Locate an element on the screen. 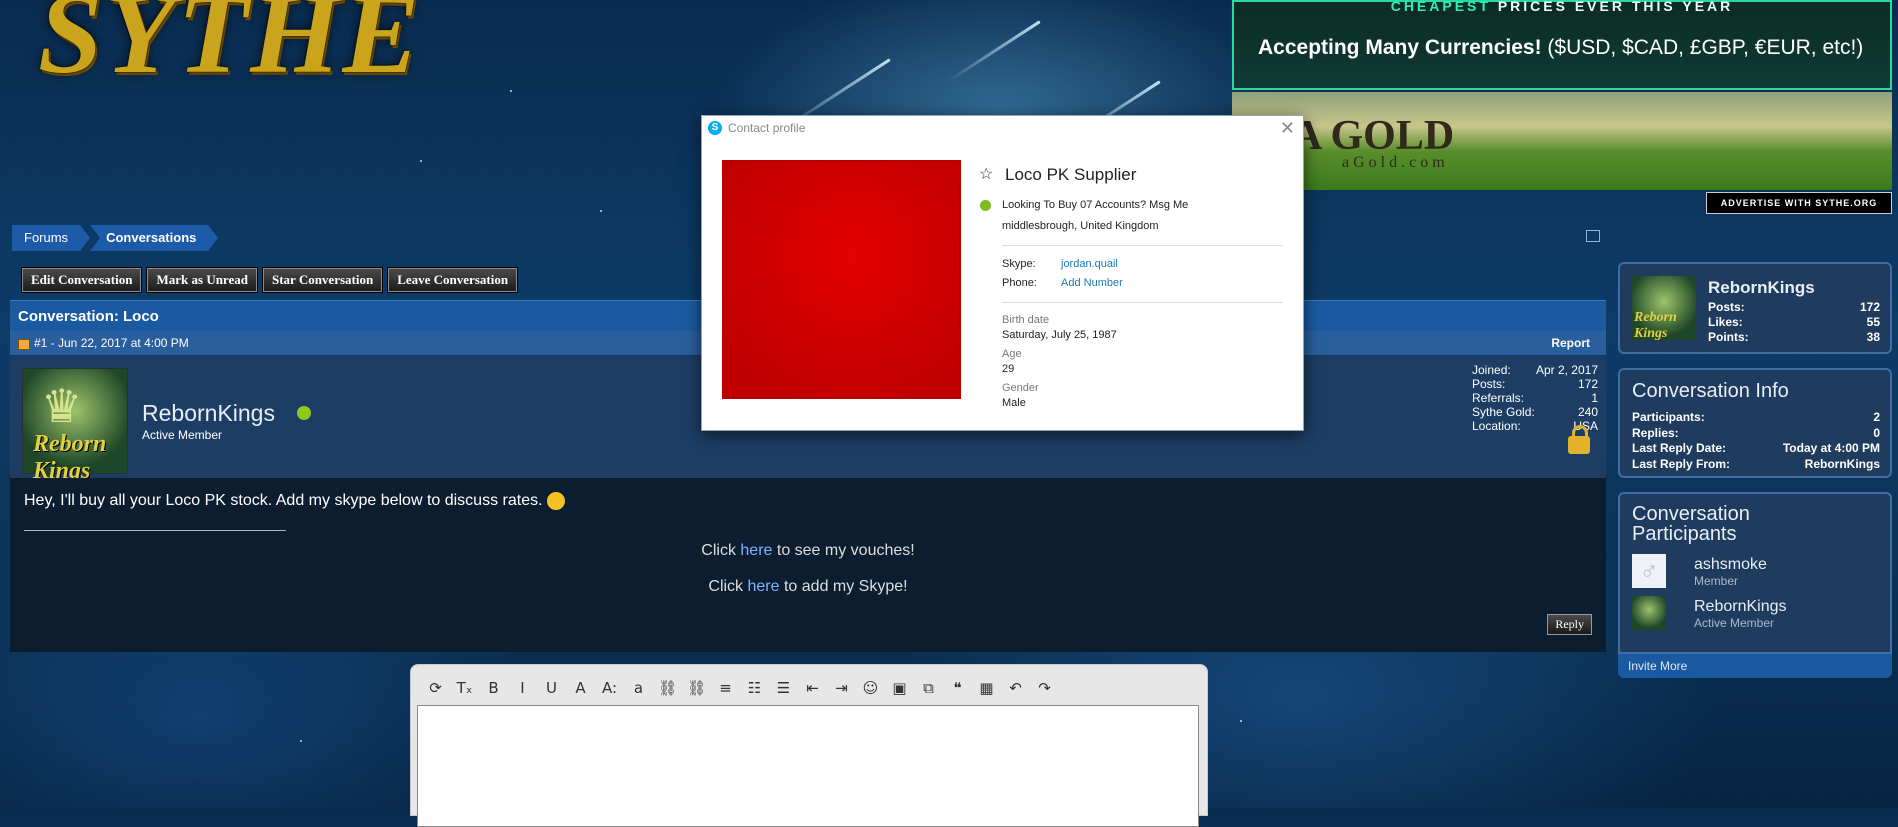 This screenshot has height=827, width=1898. participant-role: Member is located at coordinates (1716, 581).